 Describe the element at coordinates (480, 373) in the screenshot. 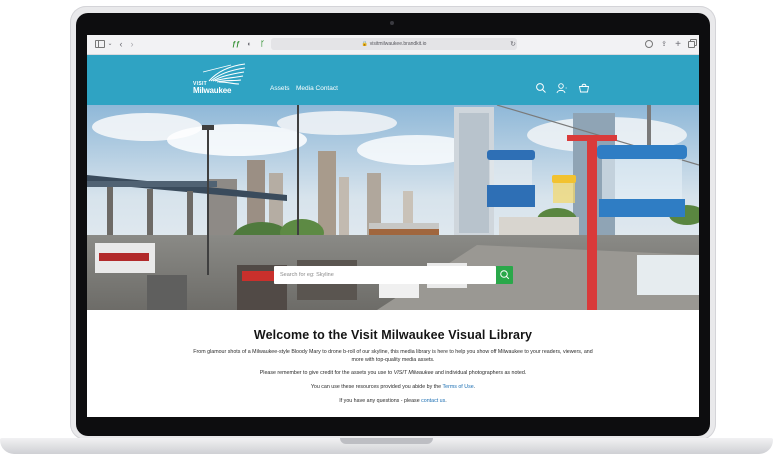

I see `credit-text-after: and individual photographers as noted.` at that location.